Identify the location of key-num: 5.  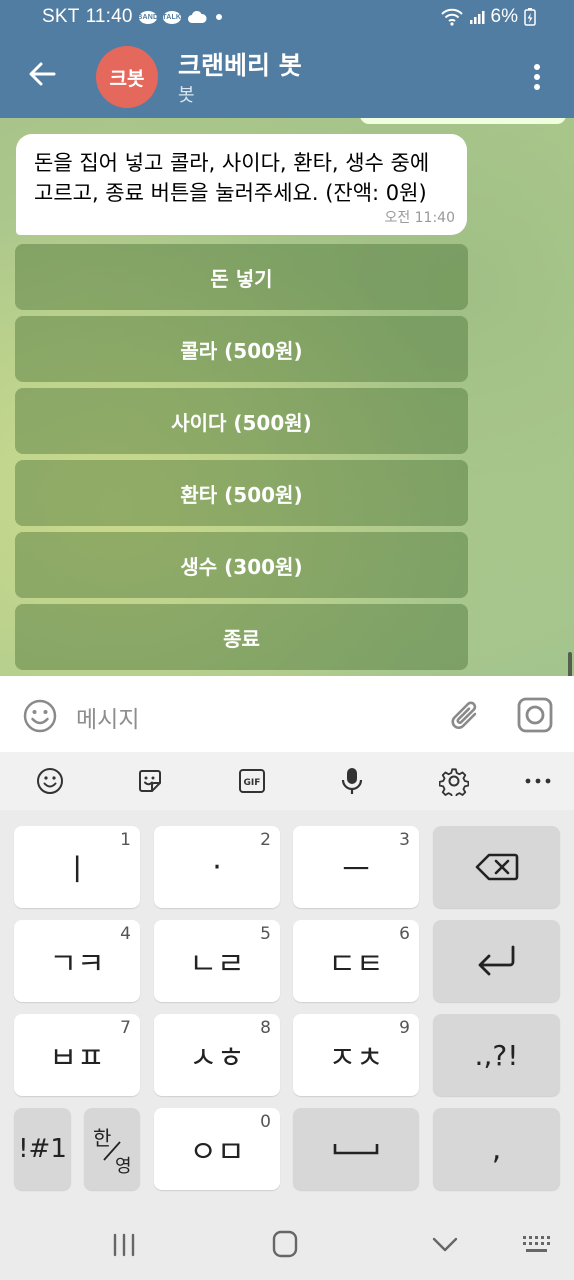
(265, 934).